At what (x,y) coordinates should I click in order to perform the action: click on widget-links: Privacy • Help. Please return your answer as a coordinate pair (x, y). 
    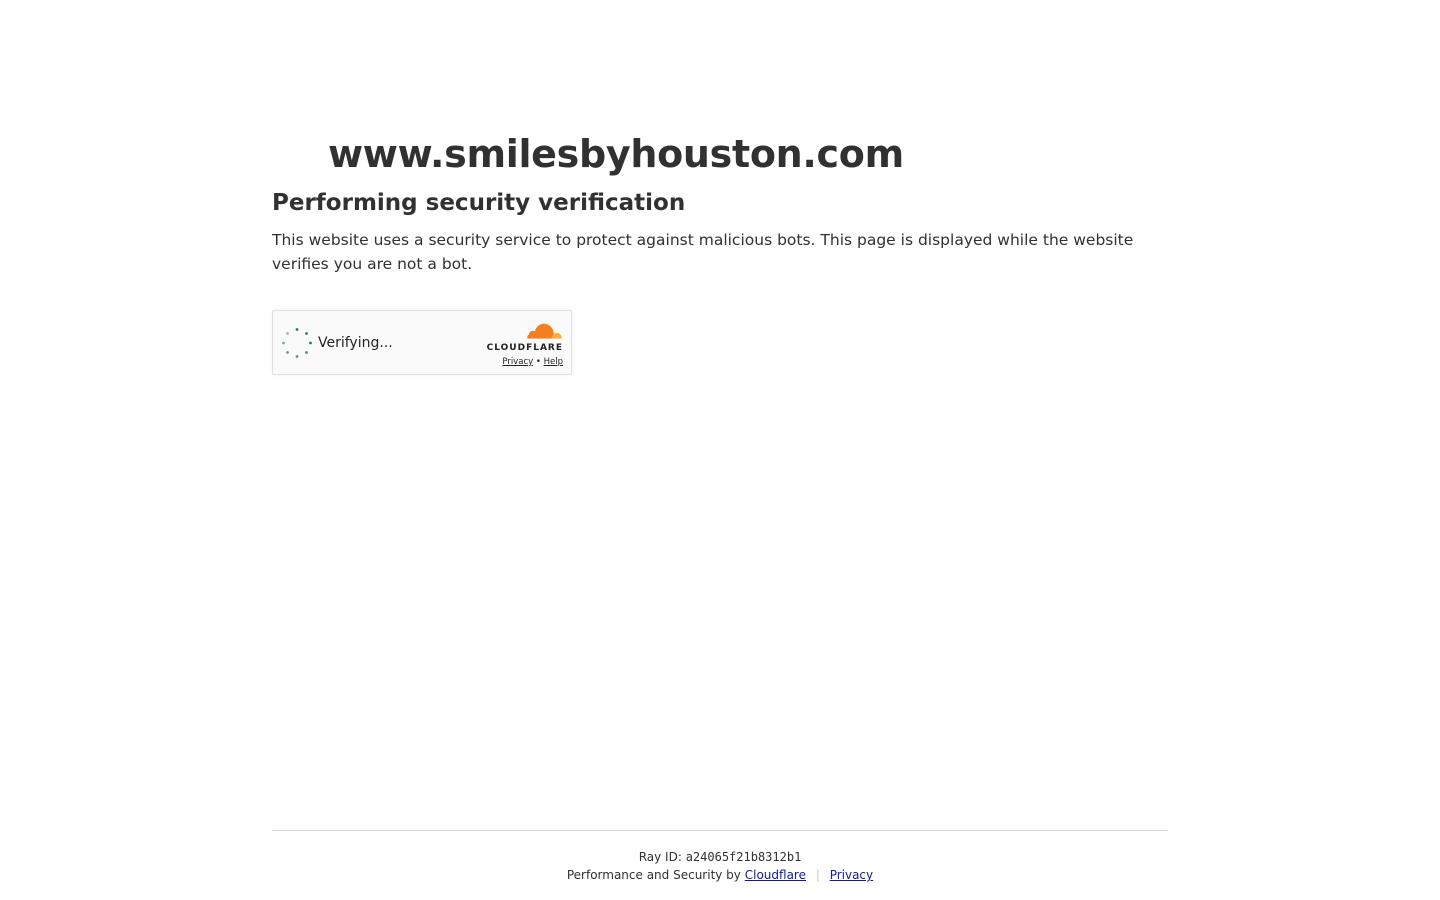
    Looking at the image, I should click on (532, 362).